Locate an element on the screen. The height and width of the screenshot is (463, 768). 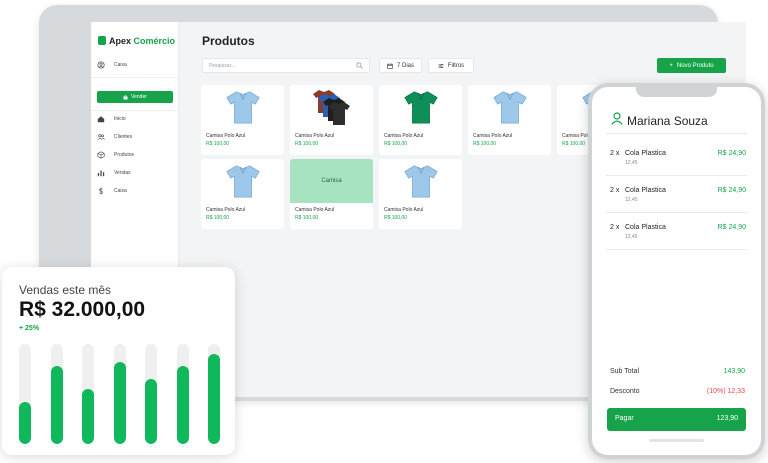
sidebar-item-label: Clientes is located at coordinates (123, 137).